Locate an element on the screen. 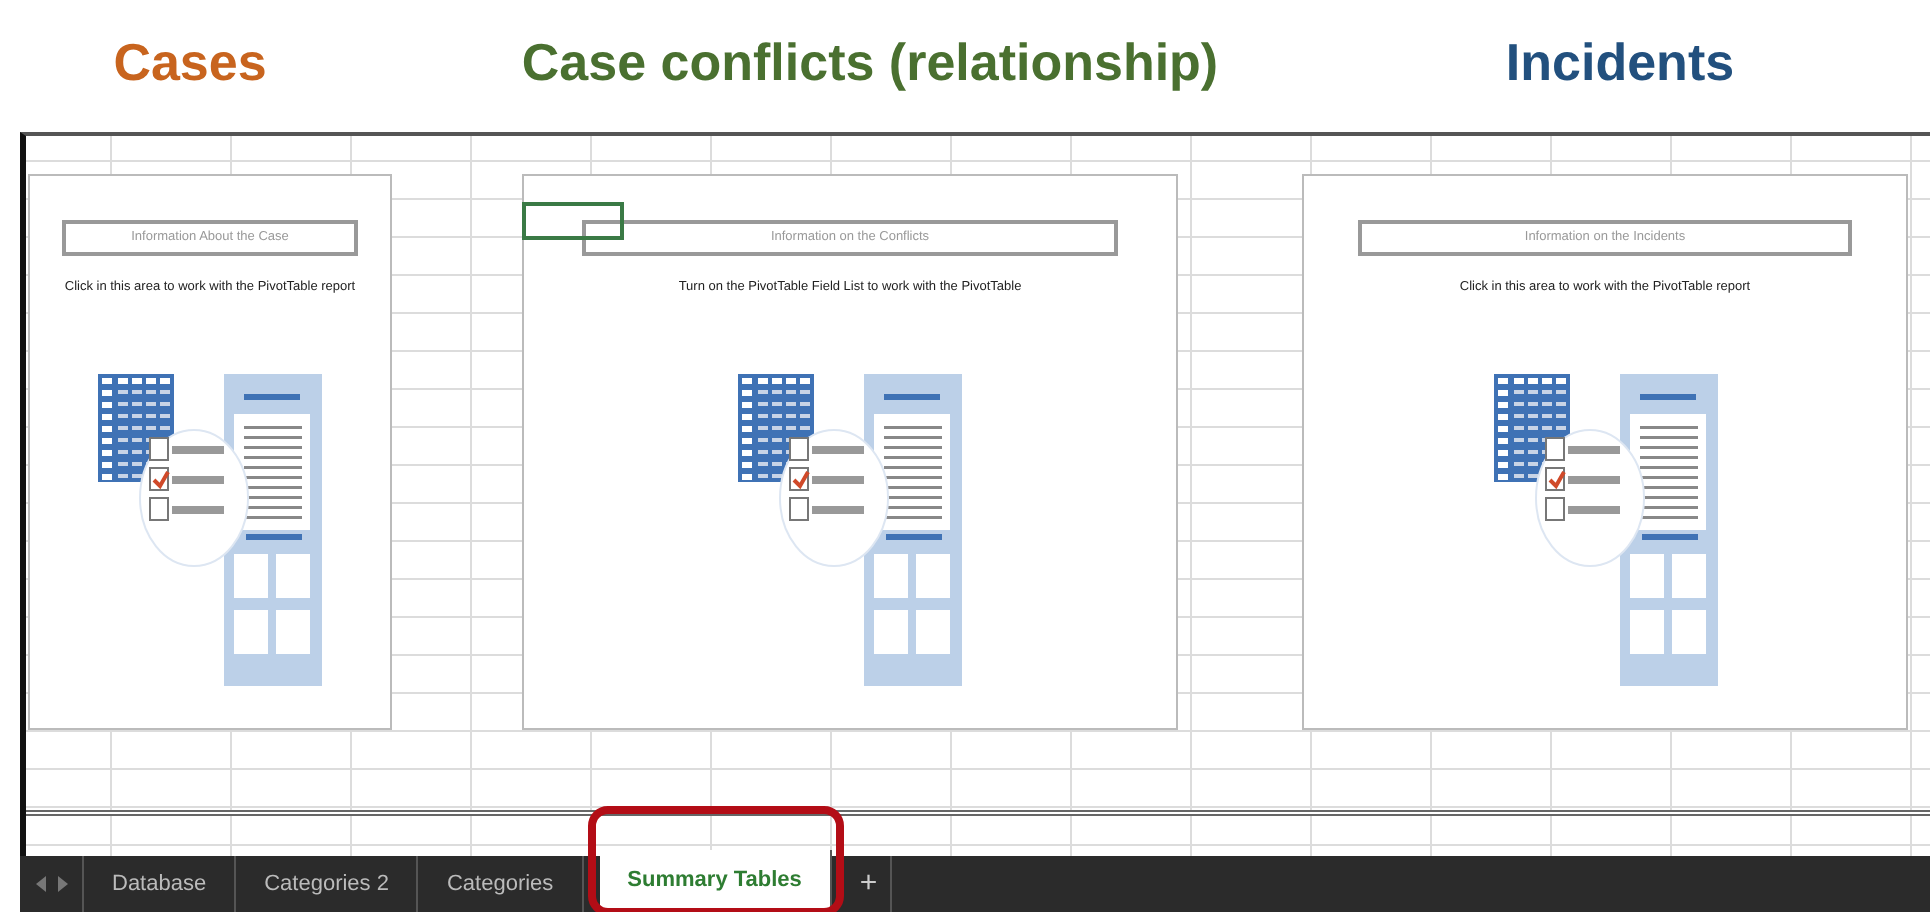 The width and height of the screenshot is (1930, 912). section-heading: Cases is located at coordinates (190, 63).